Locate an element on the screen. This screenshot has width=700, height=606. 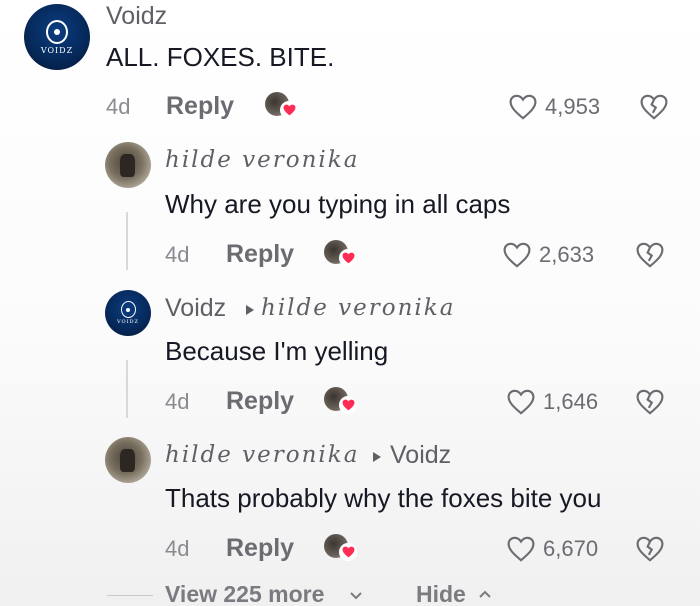
view-more-button: View 225 more is located at coordinates (270, 593).